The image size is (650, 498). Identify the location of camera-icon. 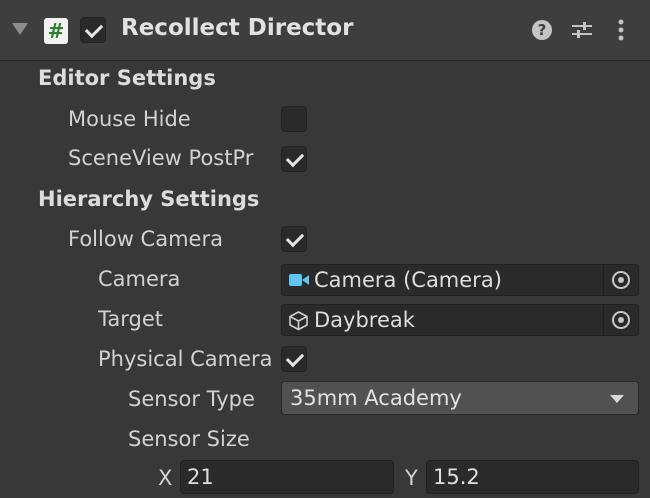
(299, 280).